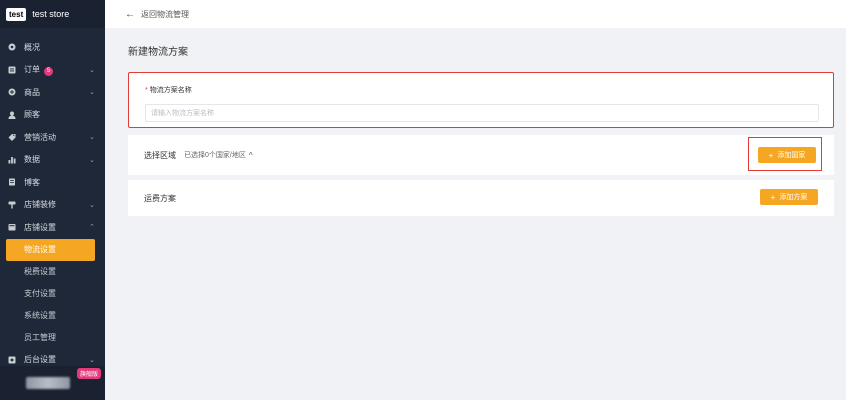 The height and width of the screenshot is (400, 846). What do you see at coordinates (215, 155) in the screenshot?
I see `region-selected-count: 已选择0个国家/地区` at bounding box center [215, 155].